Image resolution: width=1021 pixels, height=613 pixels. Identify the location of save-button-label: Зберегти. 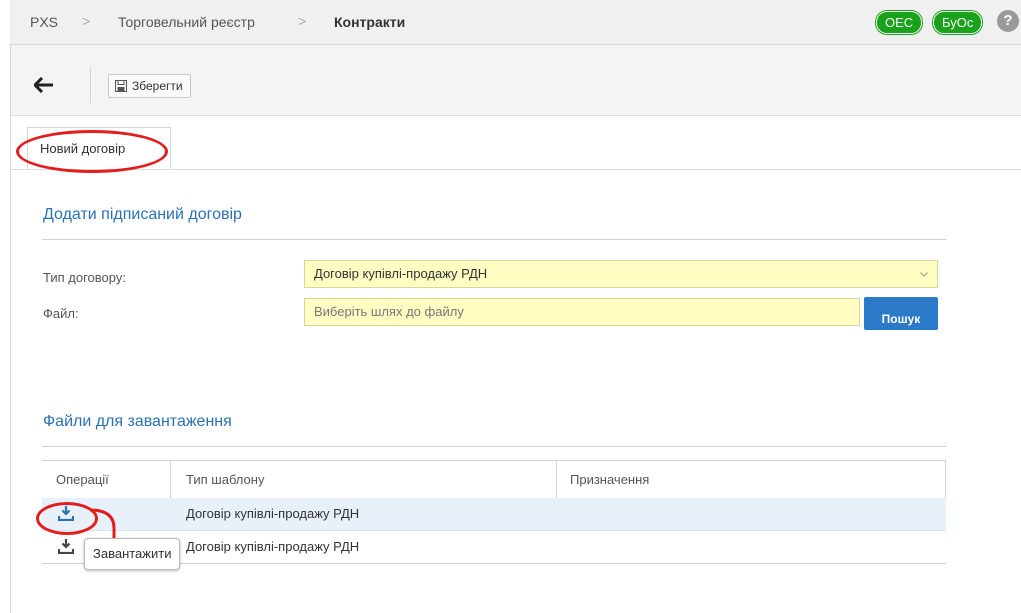
(157, 86).